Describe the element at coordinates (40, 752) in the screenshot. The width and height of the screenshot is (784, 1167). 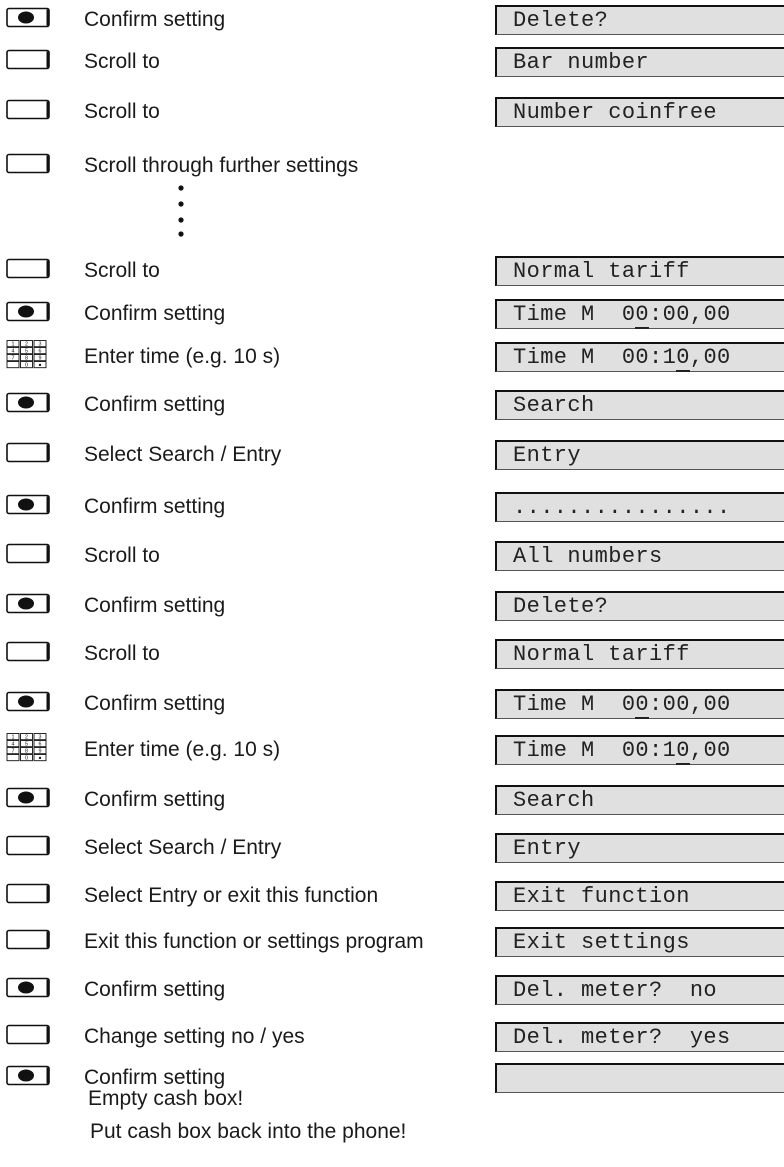
I see `svg-text: 9` at that location.